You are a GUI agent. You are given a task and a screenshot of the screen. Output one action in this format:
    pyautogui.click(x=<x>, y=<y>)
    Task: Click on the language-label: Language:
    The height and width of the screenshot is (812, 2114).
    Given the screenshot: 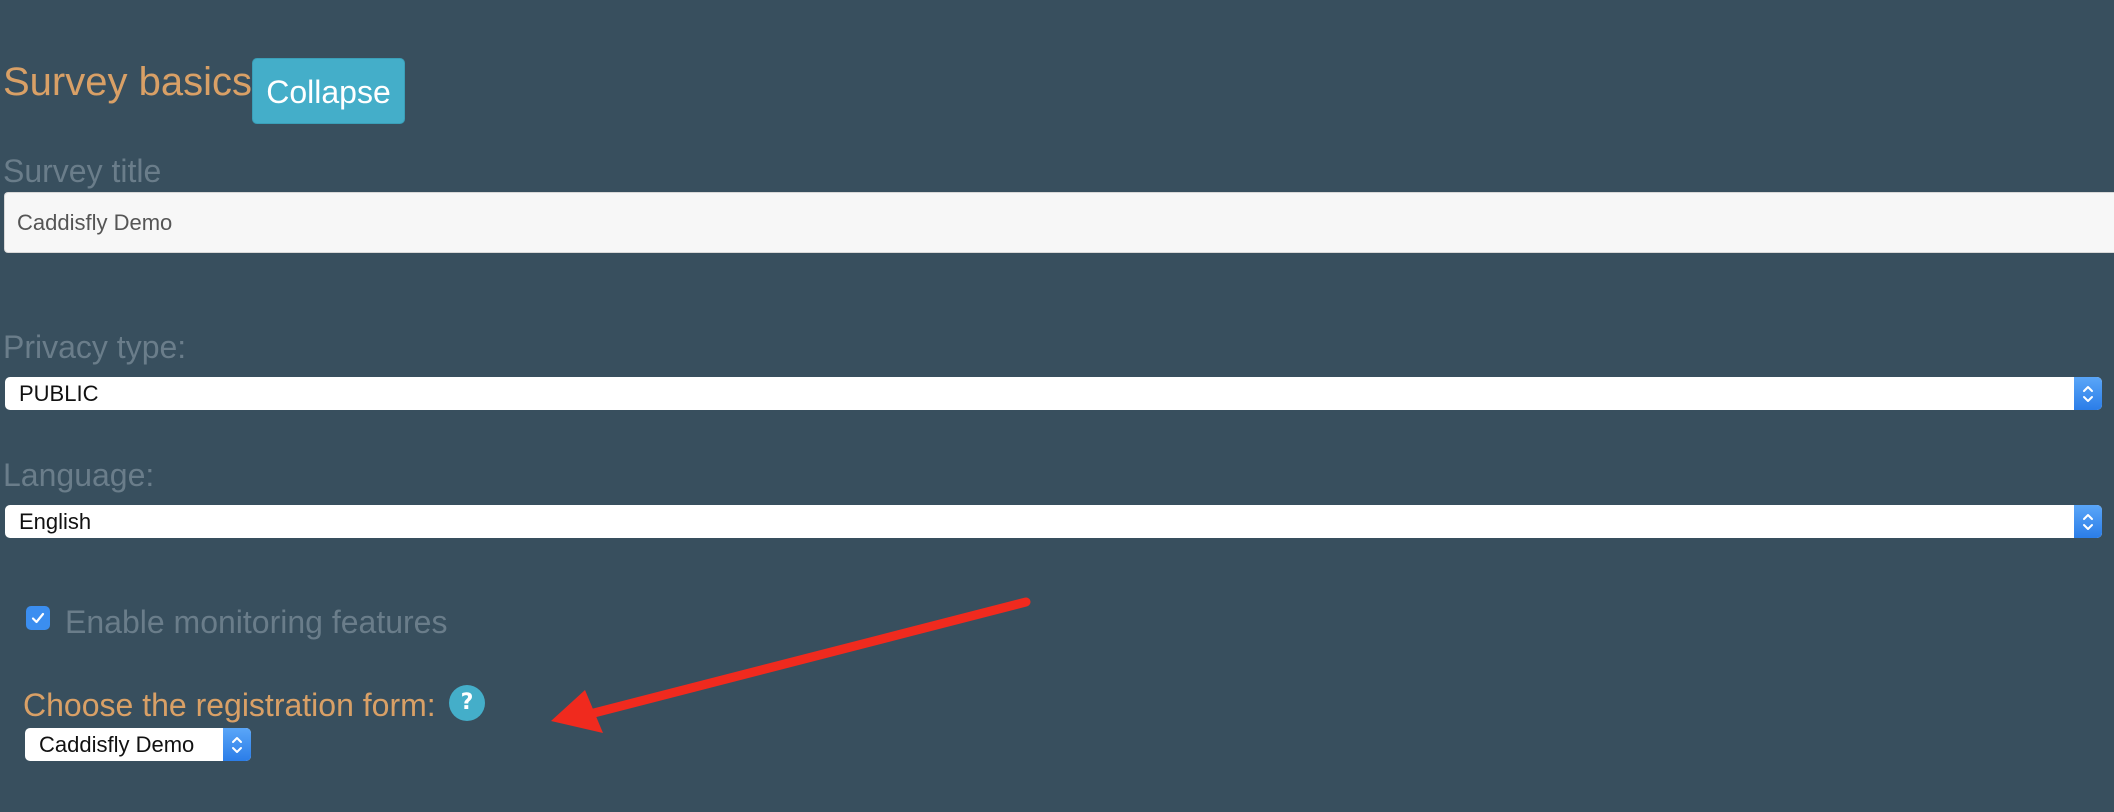 What is the action you would take?
    pyautogui.click(x=79, y=475)
    